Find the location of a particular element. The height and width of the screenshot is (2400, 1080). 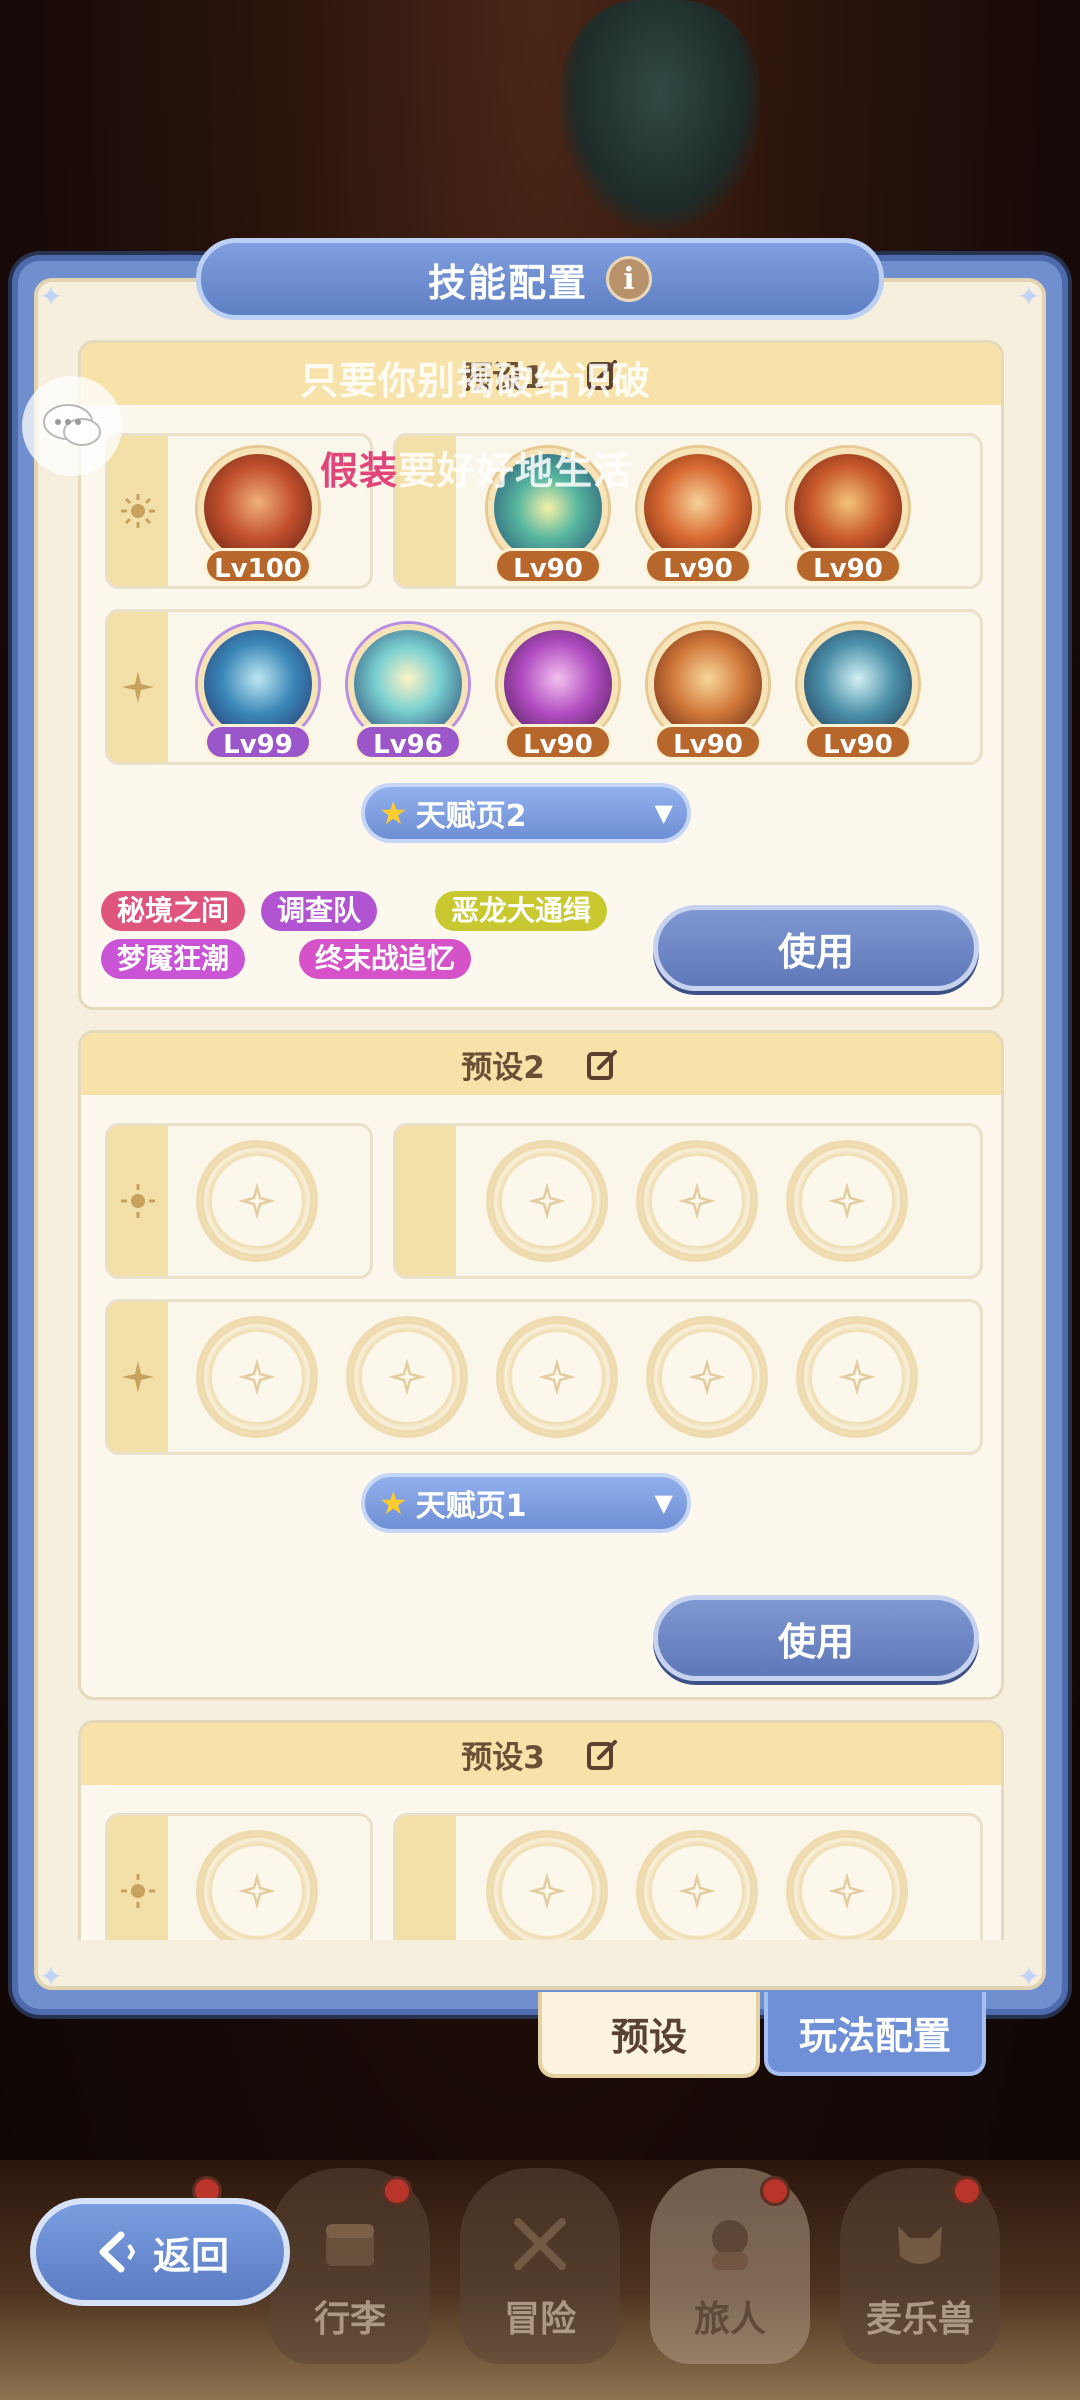

mode-tag: 恶龙大通缉 is located at coordinates (521, 911).